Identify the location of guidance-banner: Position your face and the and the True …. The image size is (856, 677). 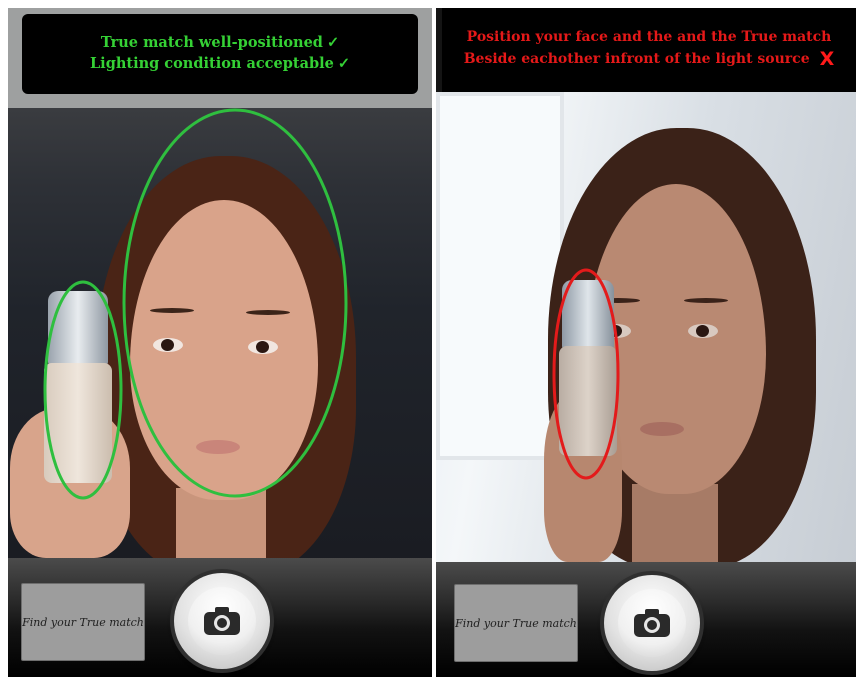
(649, 50).